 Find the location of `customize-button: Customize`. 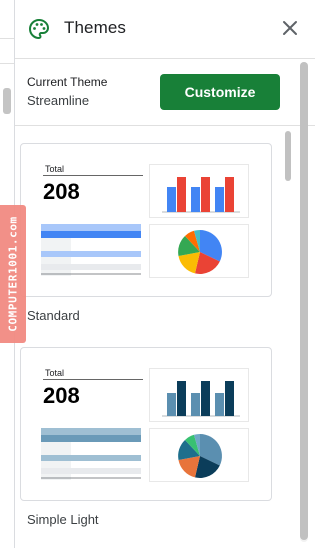

customize-button: Customize is located at coordinates (220, 92).